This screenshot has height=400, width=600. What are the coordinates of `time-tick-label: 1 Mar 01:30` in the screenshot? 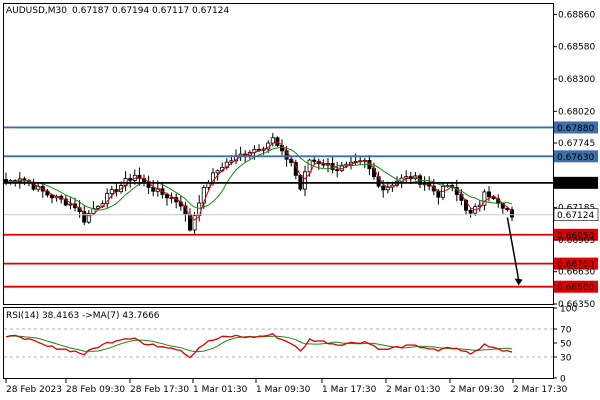 It's located at (220, 390).